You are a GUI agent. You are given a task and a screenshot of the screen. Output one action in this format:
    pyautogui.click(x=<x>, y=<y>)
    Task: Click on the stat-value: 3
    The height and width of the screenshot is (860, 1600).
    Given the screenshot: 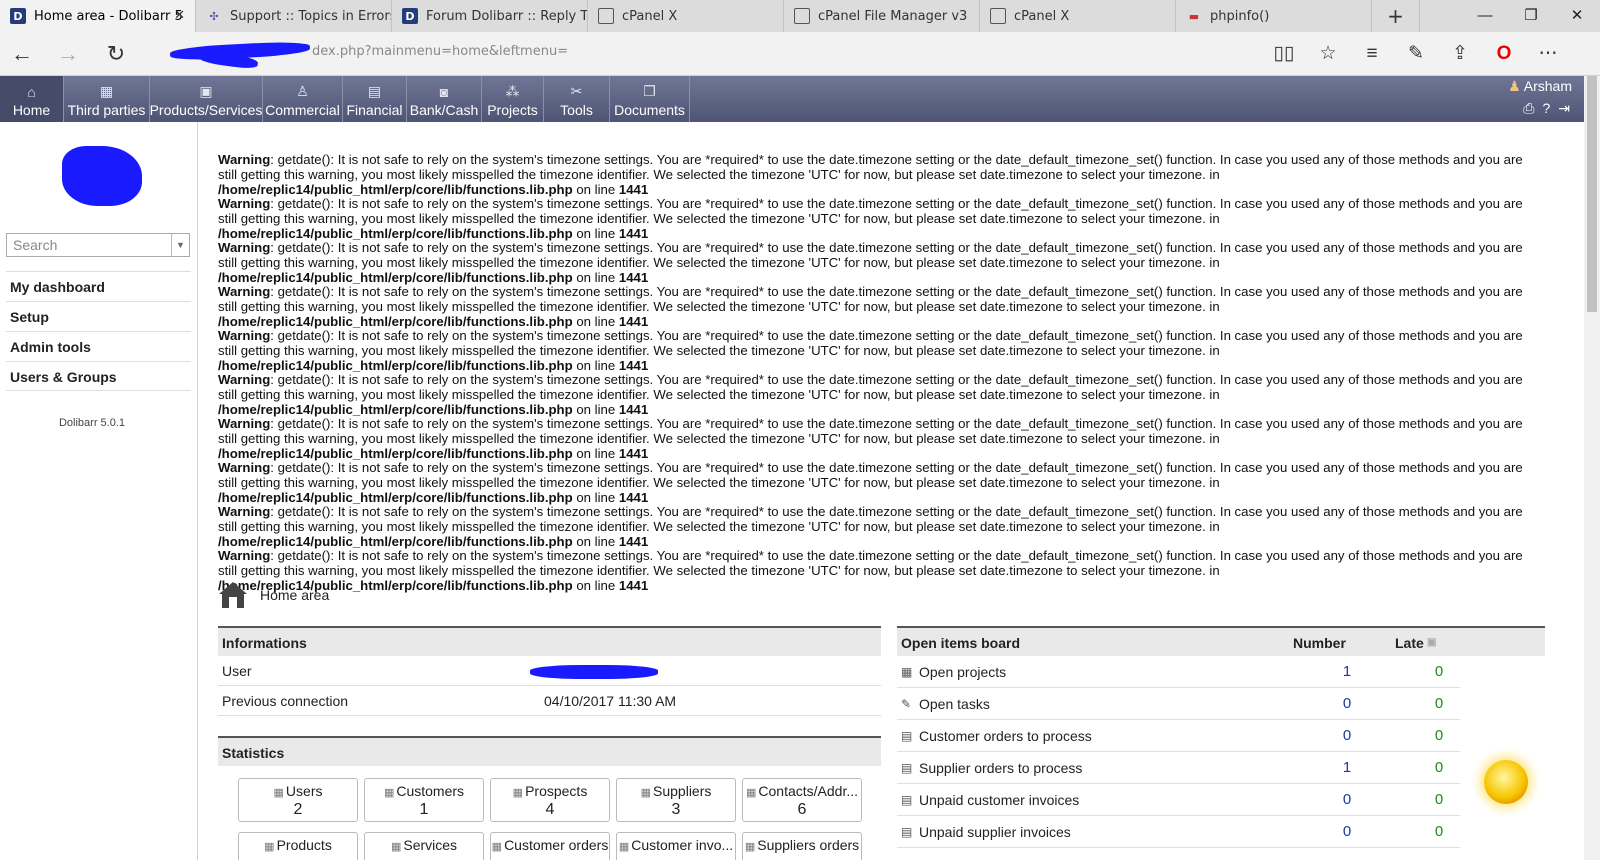 What is the action you would take?
    pyautogui.click(x=676, y=809)
    